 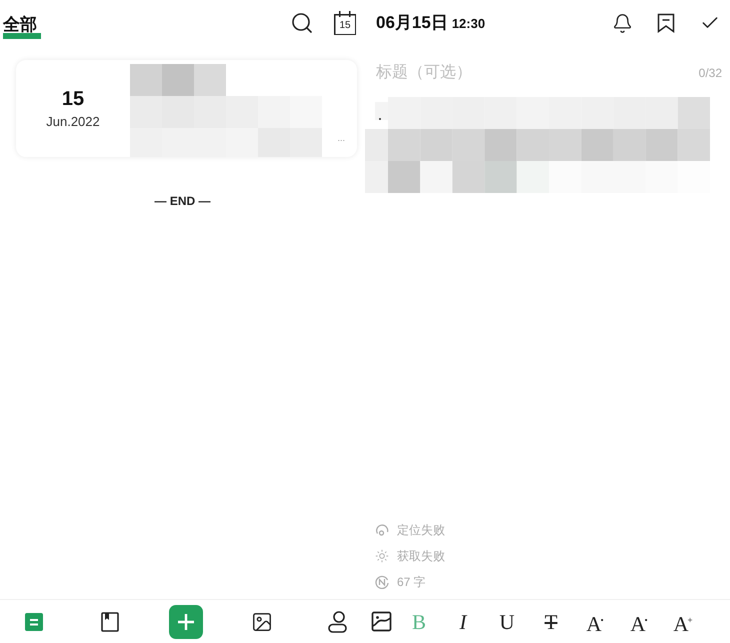 I want to click on location-status-text: 定位失败, so click(x=421, y=530).